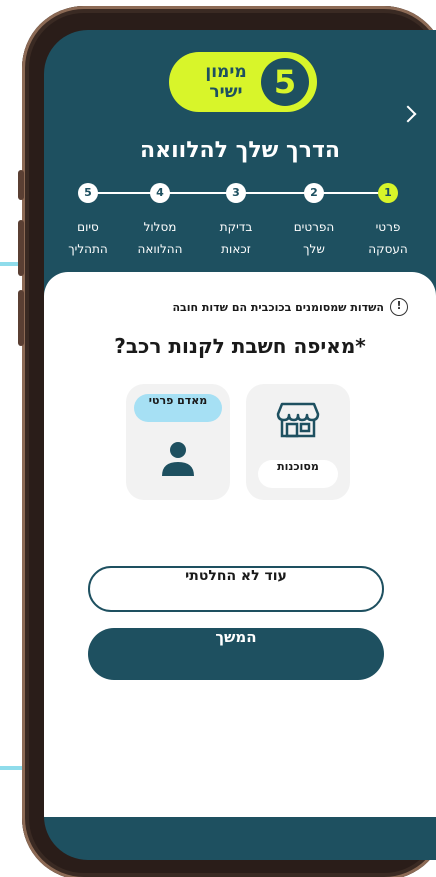 This screenshot has height=877, width=436. What do you see at coordinates (408, 114) in the screenshot?
I see `chevron-right-icon` at bounding box center [408, 114].